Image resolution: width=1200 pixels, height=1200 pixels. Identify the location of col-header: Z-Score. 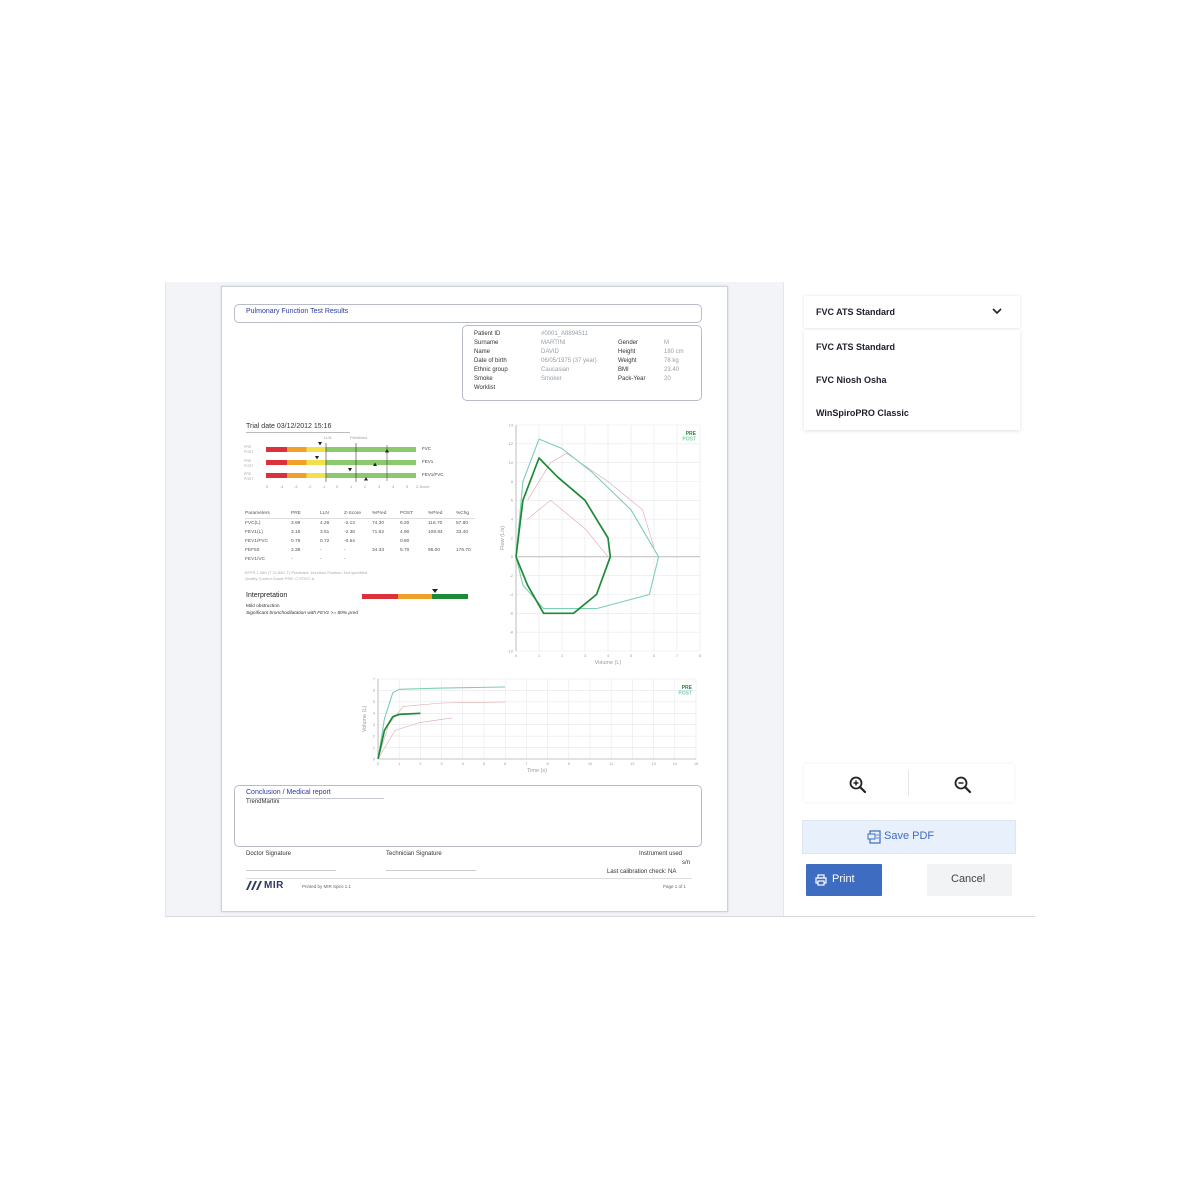
(353, 513).